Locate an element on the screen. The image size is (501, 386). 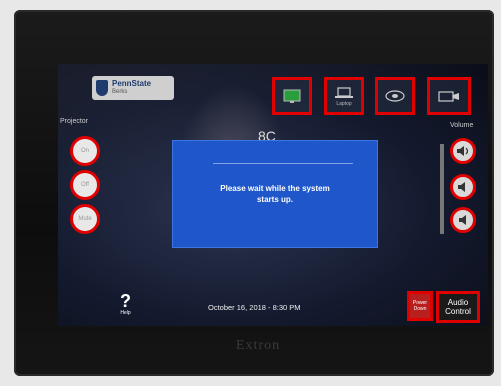
dialog-message-line1: Please wait while the system is located at coordinates (275, 188).